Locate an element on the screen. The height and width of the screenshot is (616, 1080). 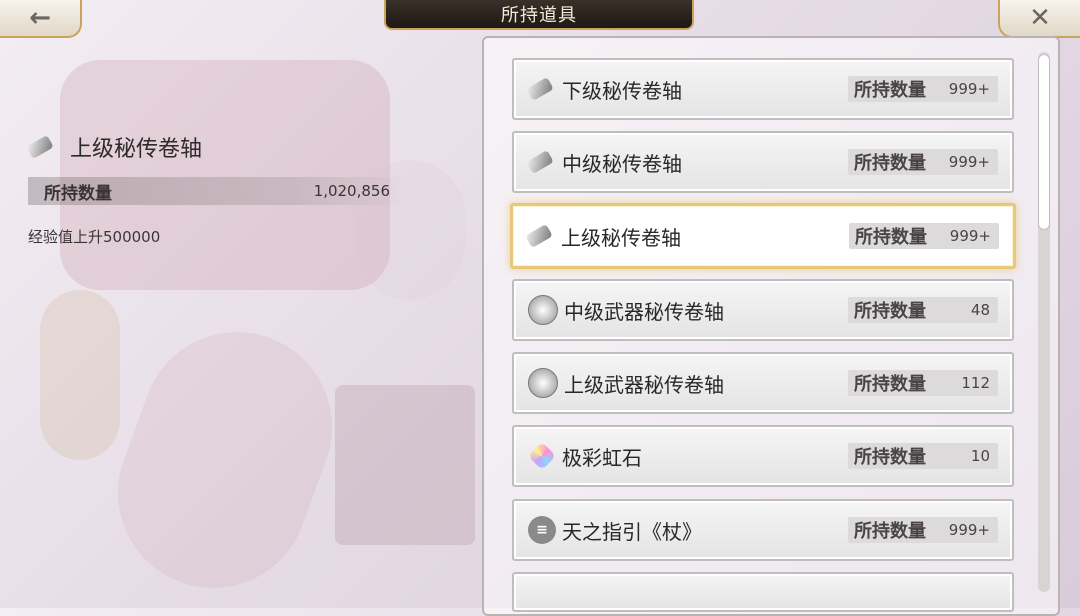
item-quantity: 所持数量 112 is located at coordinates (923, 383).